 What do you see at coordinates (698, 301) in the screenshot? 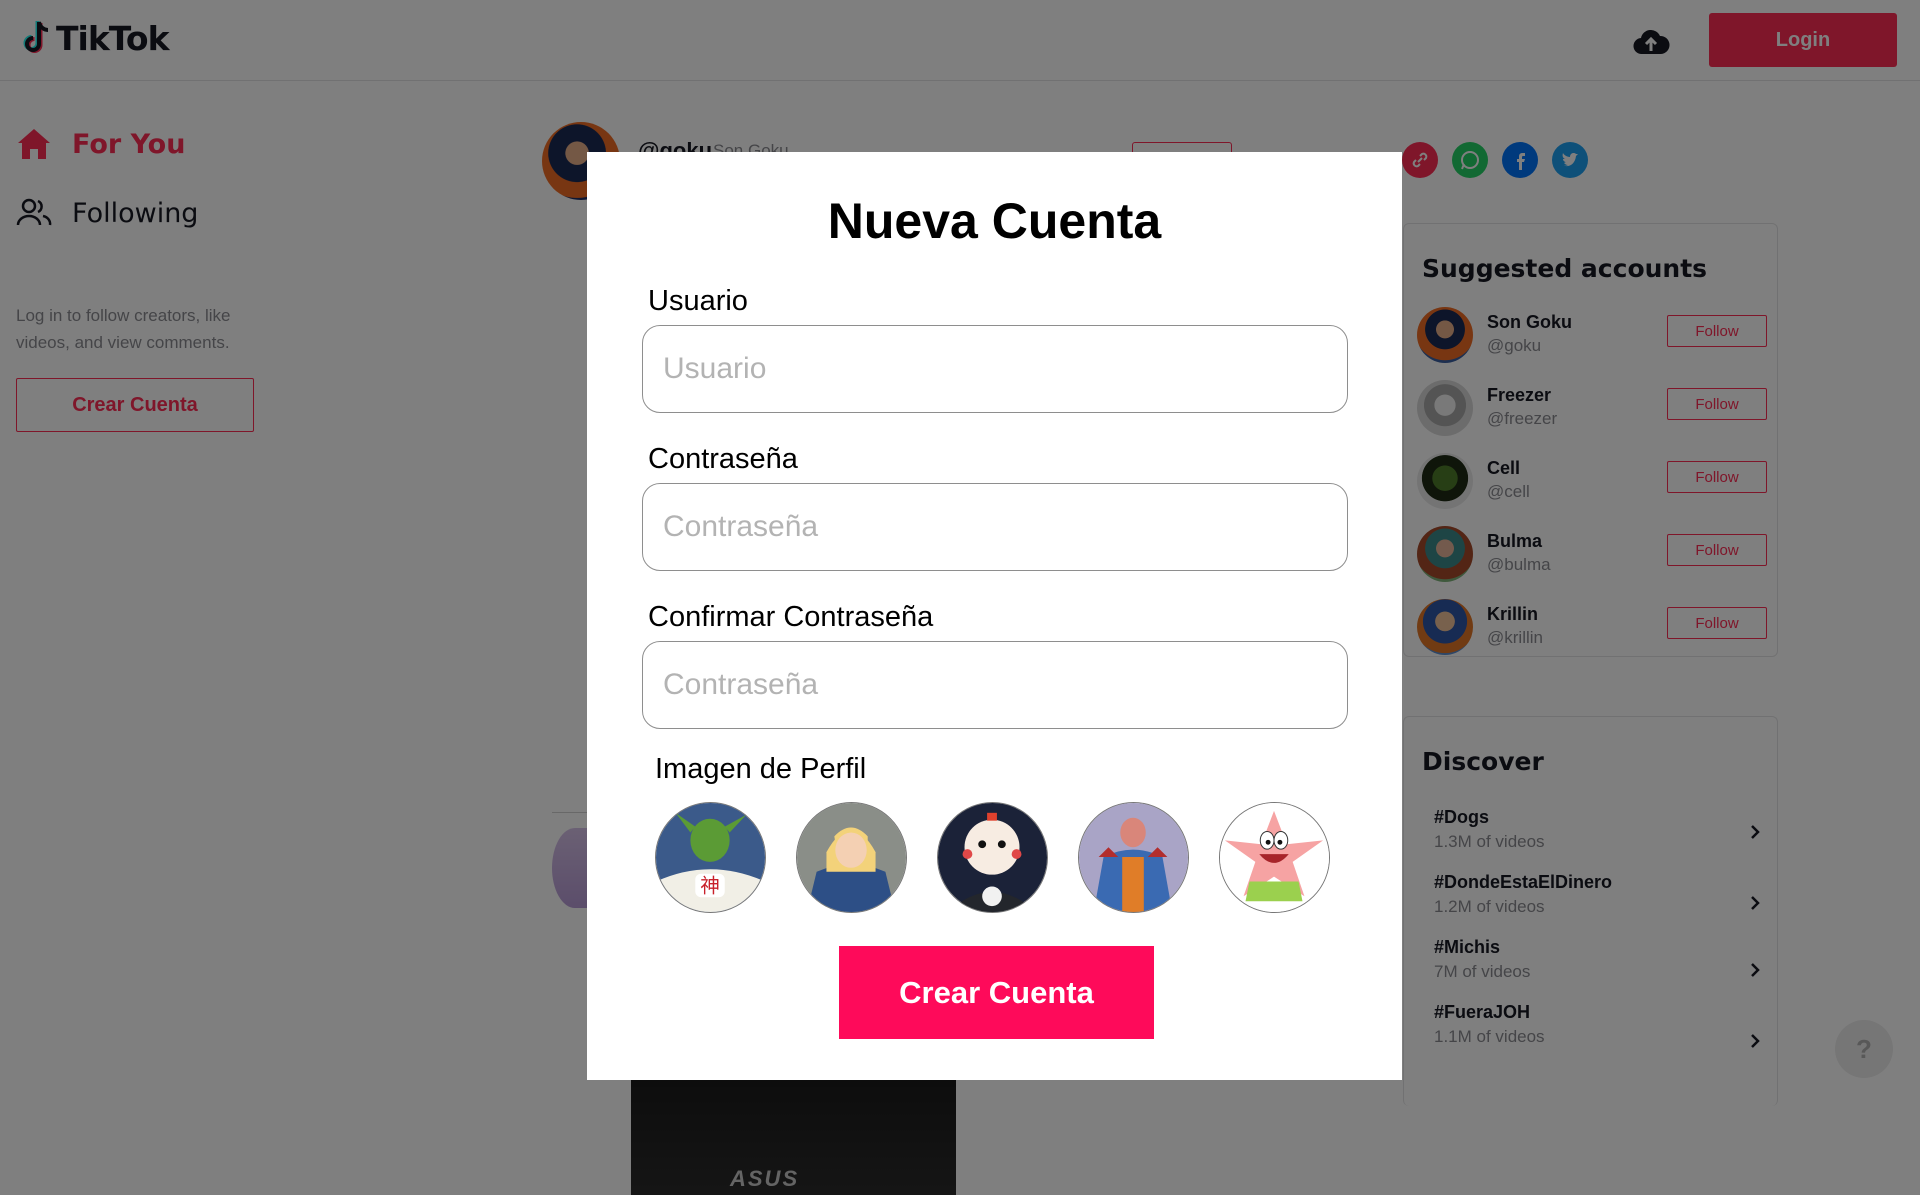
I see `username-label: Usuario` at bounding box center [698, 301].